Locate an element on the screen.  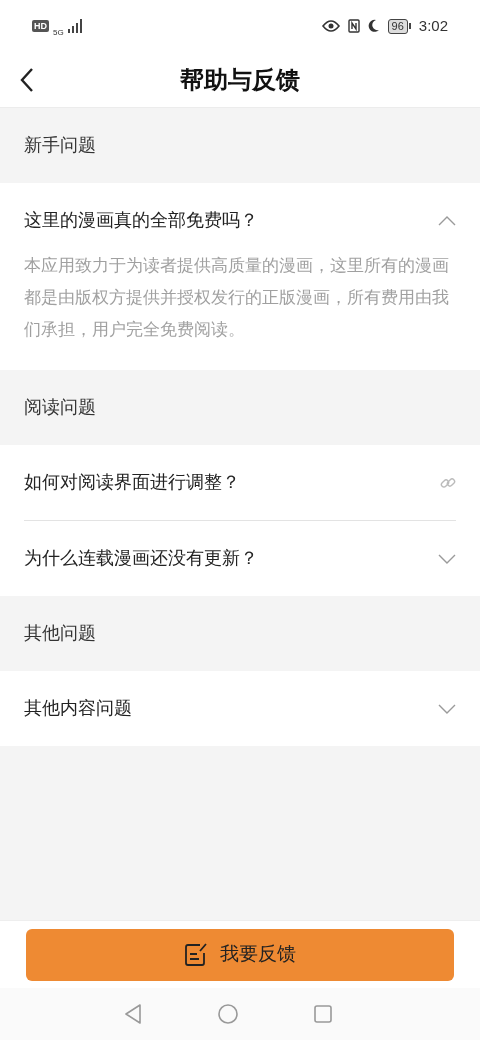
nav-back-icon is located at coordinates (133, 1014).